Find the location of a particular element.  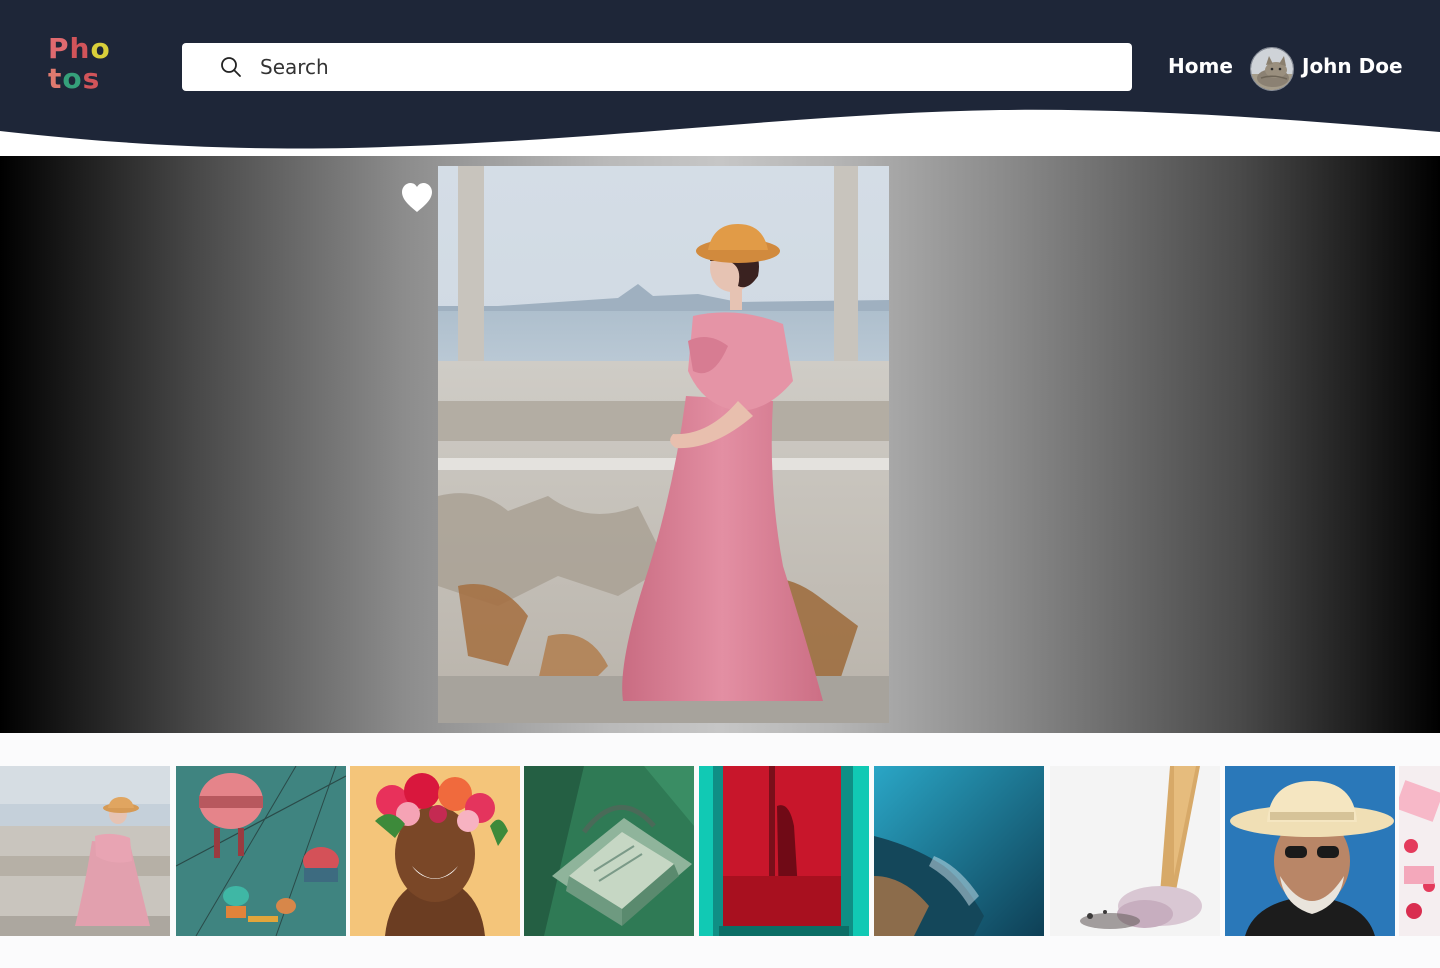

thumbnail-woman-in-pink-dress is located at coordinates (85, 851).